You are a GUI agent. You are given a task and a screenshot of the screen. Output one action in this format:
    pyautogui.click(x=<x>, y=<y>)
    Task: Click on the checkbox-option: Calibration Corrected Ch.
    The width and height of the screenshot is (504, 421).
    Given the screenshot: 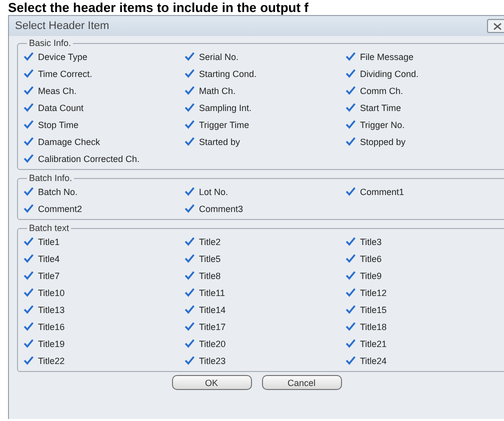 What is the action you would take?
    pyautogui.click(x=103, y=158)
    